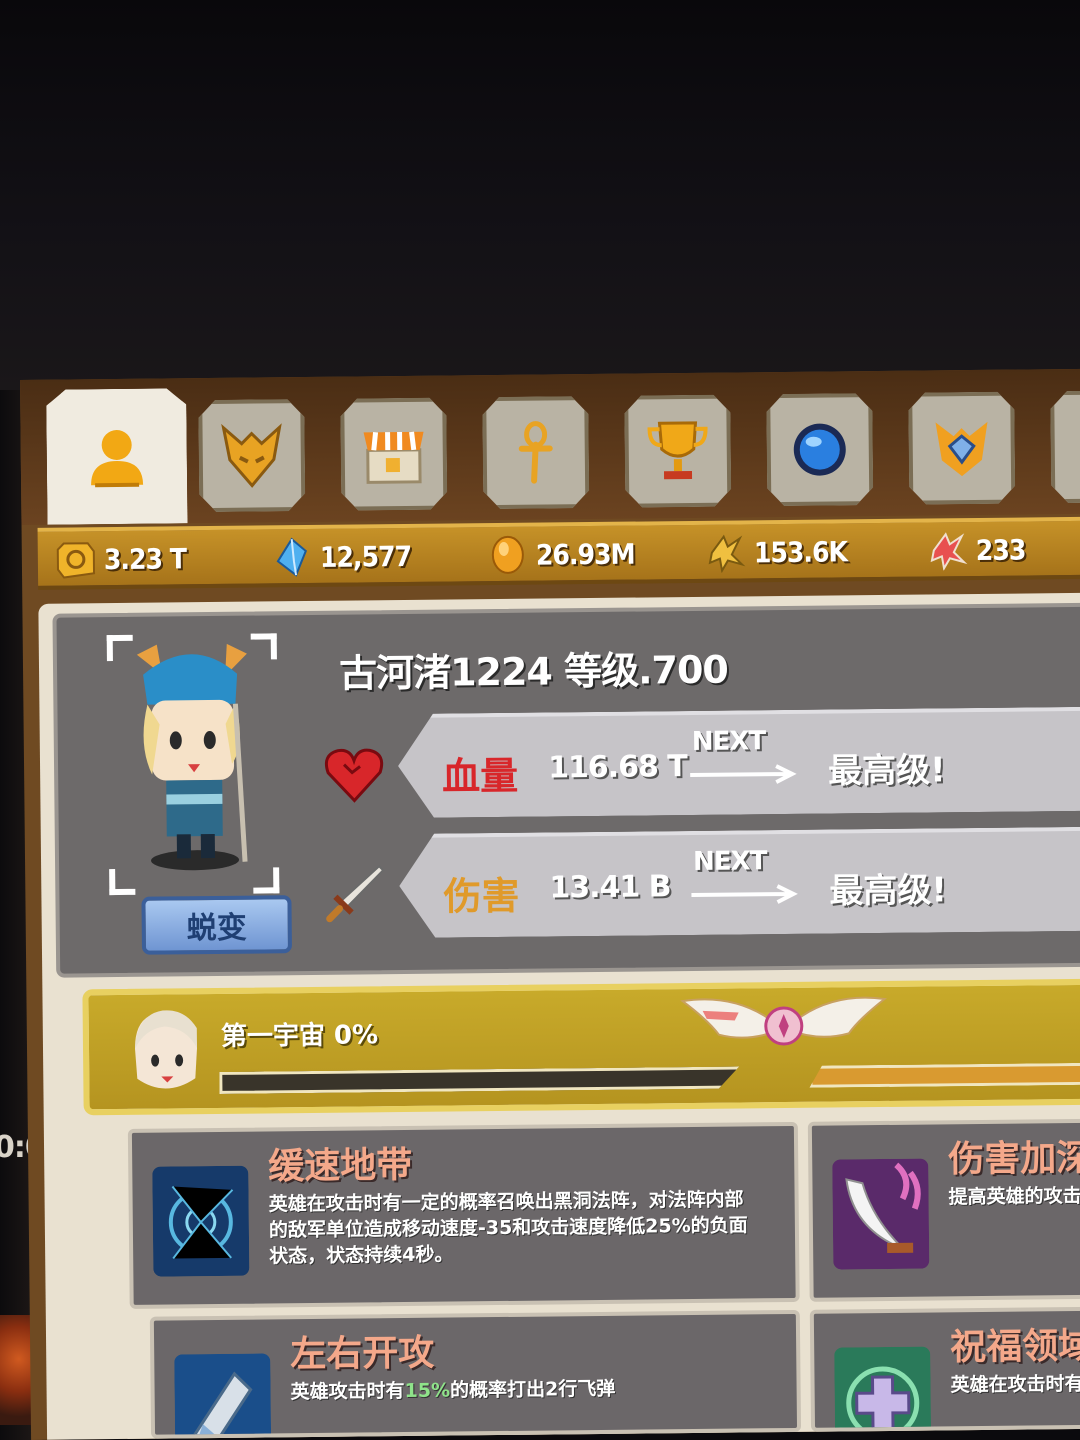 This screenshot has width=1080, height=1440. I want to click on shop-icon, so click(393, 454).